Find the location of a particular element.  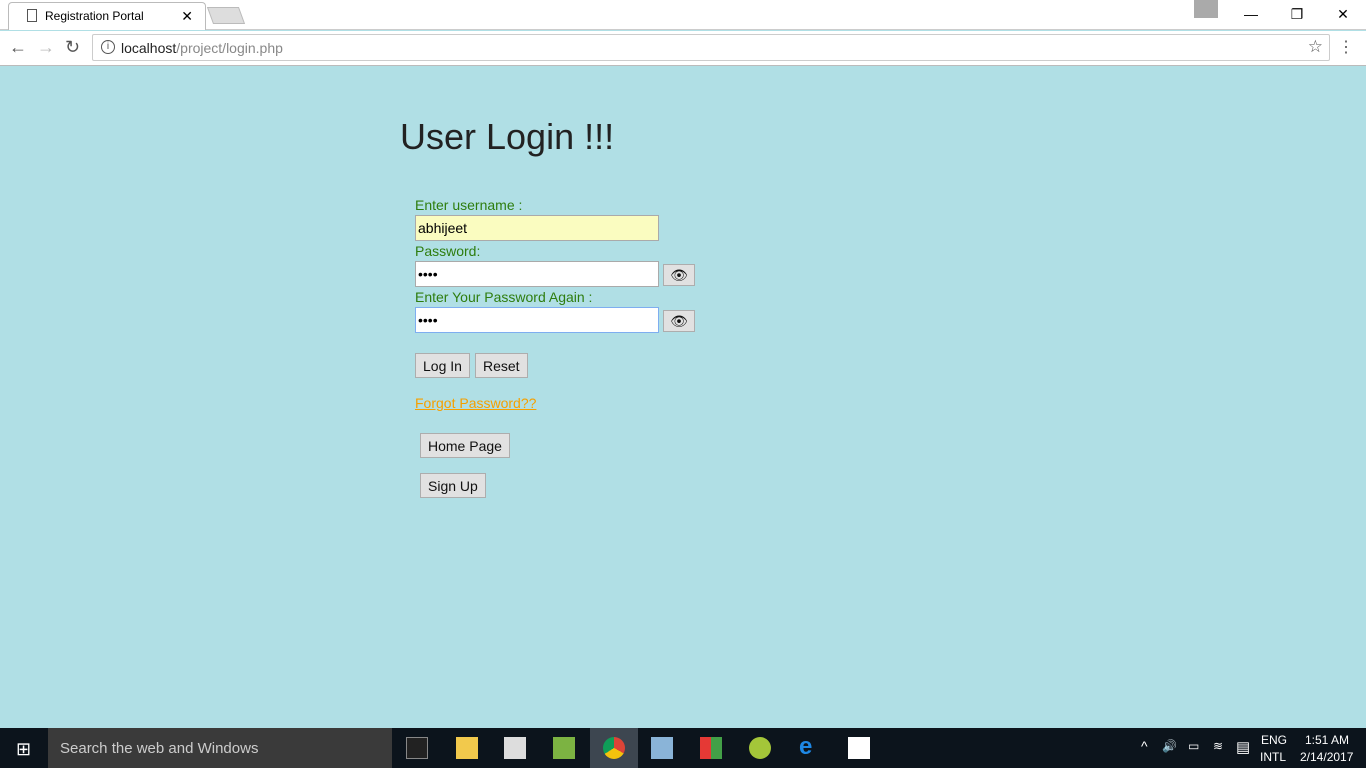

show-hidden-icons: ^ is located at coordinates (1144, 746).